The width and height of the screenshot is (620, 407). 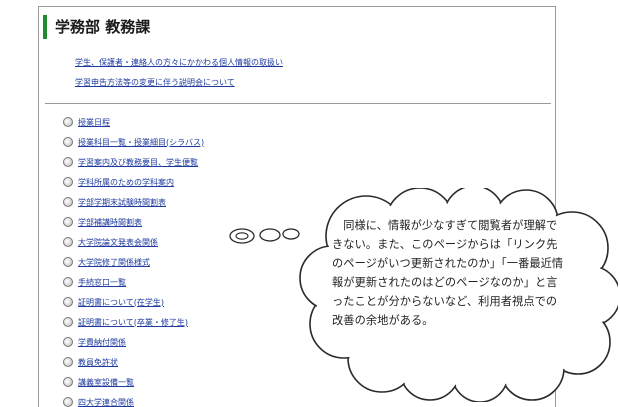 I want to click on list-item: 学習案内及び教務要目、学生便覧, so click(x=133, y=162).